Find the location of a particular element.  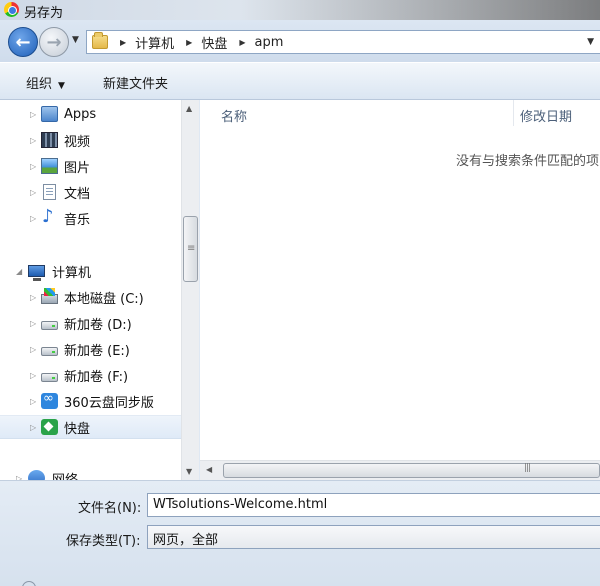

folder-icon is located at coordinates (100, 40).